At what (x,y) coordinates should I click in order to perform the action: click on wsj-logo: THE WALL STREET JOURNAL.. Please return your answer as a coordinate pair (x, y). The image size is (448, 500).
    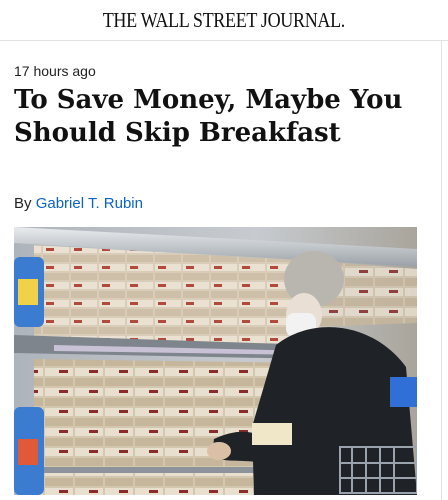
    Looking at the image, I should click on (224, 20).